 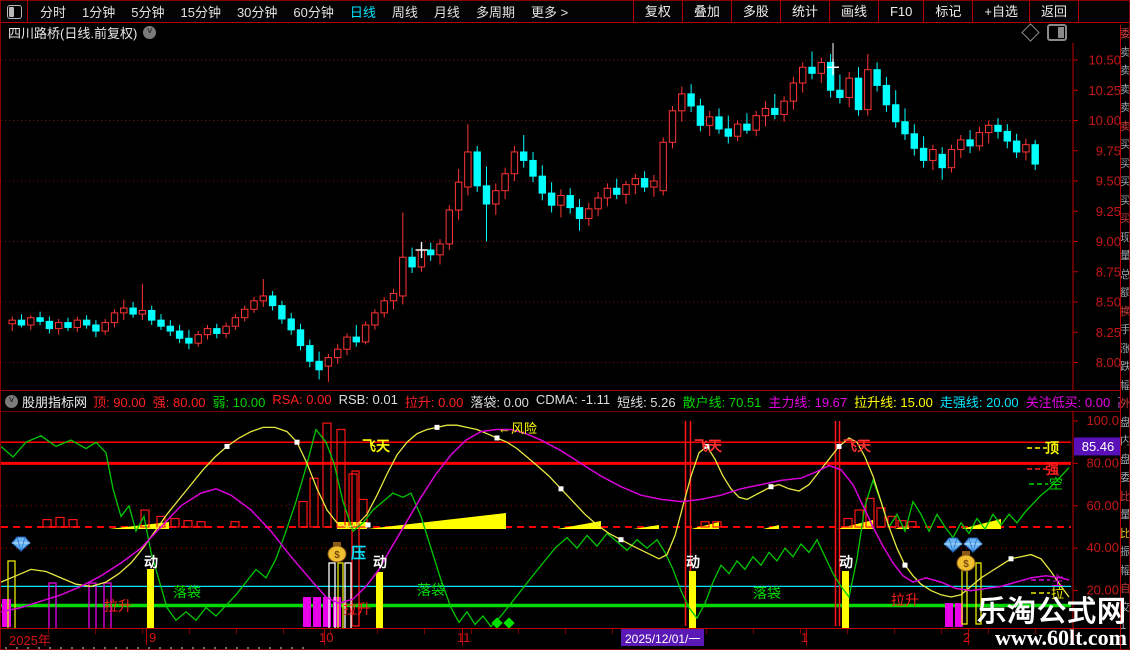 What do you see at coordinates (573, 399) in the screenshot?
I see `indicator-value: CDMA: -1.11` at bounding box center [573, 399].